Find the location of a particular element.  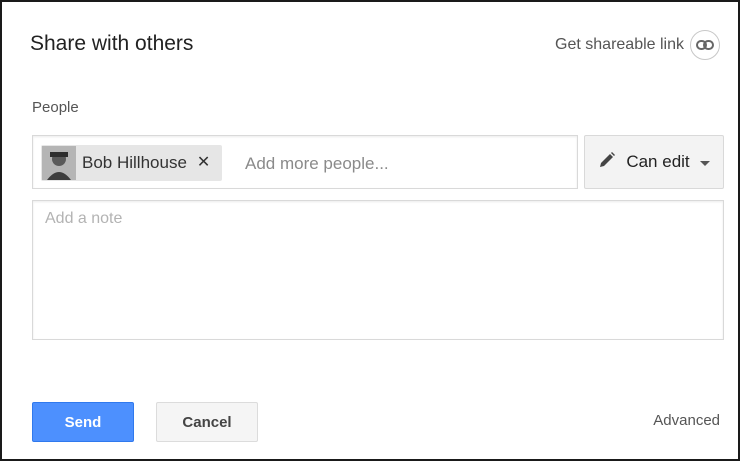

link-icon is located at coordinates (705, 45).